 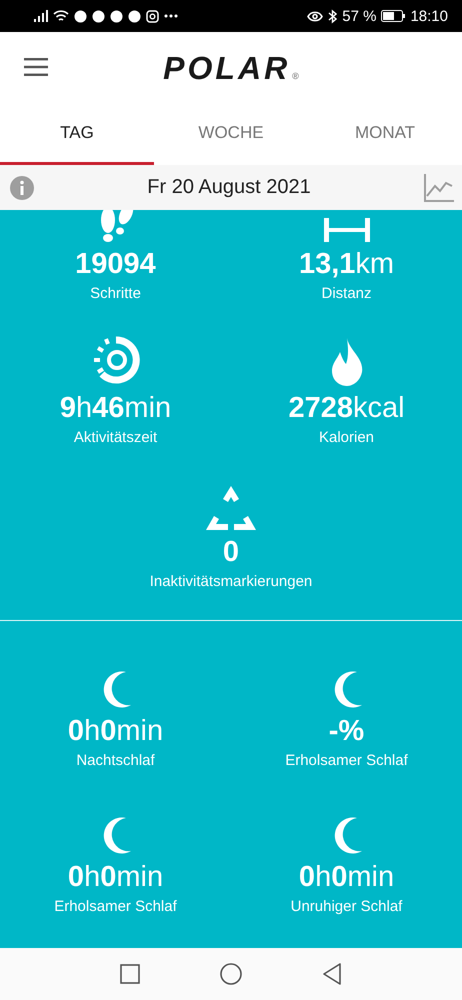 I want to click on metric-label: Schritte, so click(x=115, y=293).